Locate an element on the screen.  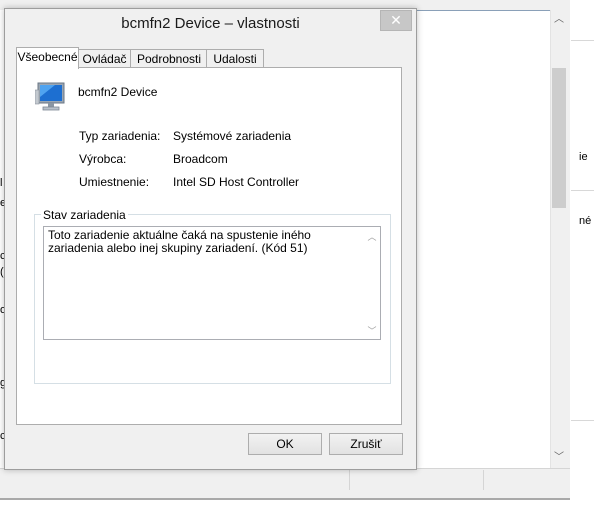
manufacturer-value: Broadcom is located at coordinates (200, 159).